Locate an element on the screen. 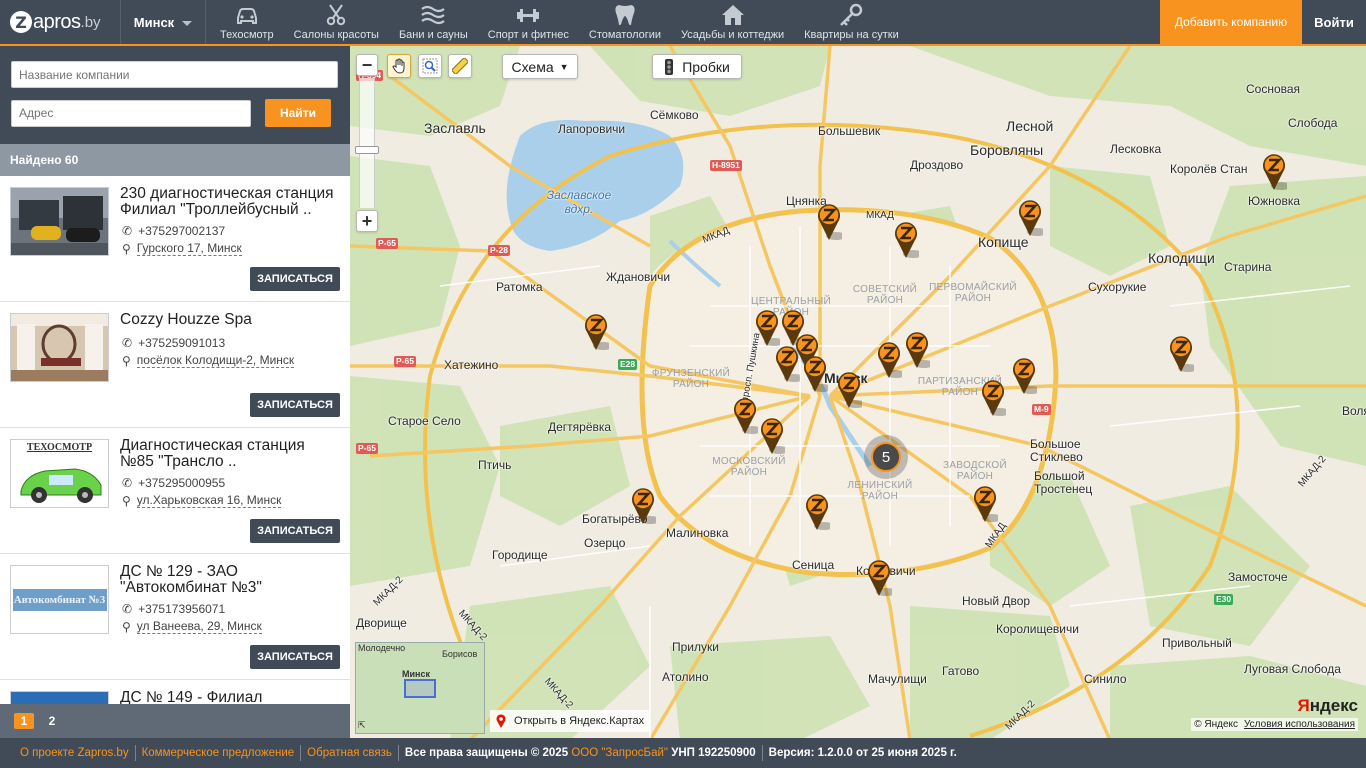 The image size is (1366, 768). address-input is located at coordinates (131, 113).